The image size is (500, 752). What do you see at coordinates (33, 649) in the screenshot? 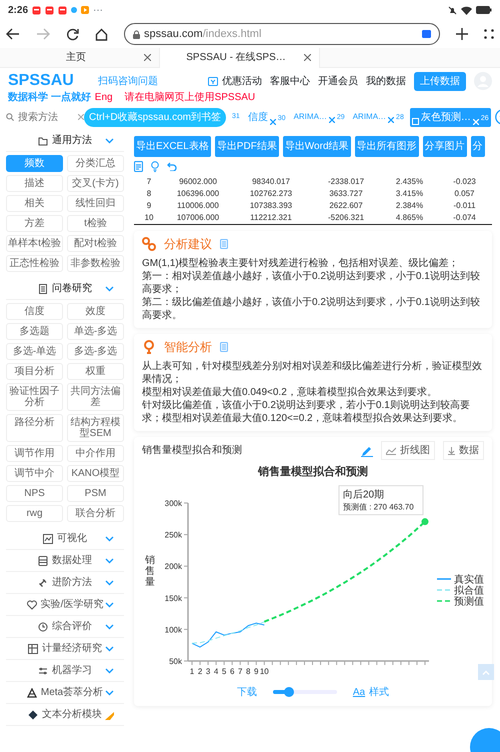
I see `table-icon` at bounding box center [33, 649].